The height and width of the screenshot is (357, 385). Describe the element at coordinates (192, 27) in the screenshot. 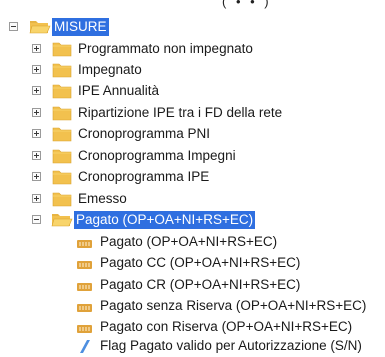

I see `tree-root-misure: MISURE` at that location.